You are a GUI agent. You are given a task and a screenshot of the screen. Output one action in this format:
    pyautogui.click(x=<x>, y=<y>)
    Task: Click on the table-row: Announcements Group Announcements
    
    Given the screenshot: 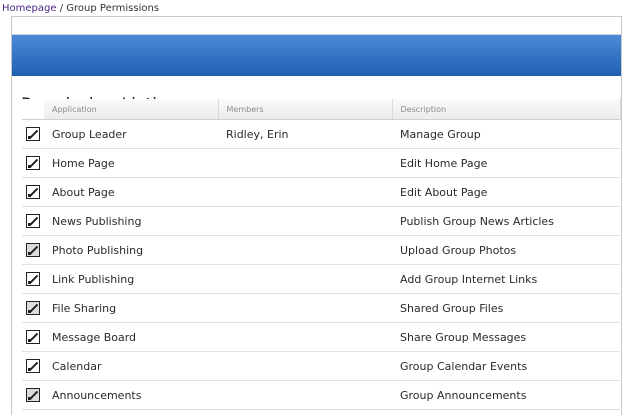 What is the action you would take?
    pyautogui.click(x=321, y=395)
    